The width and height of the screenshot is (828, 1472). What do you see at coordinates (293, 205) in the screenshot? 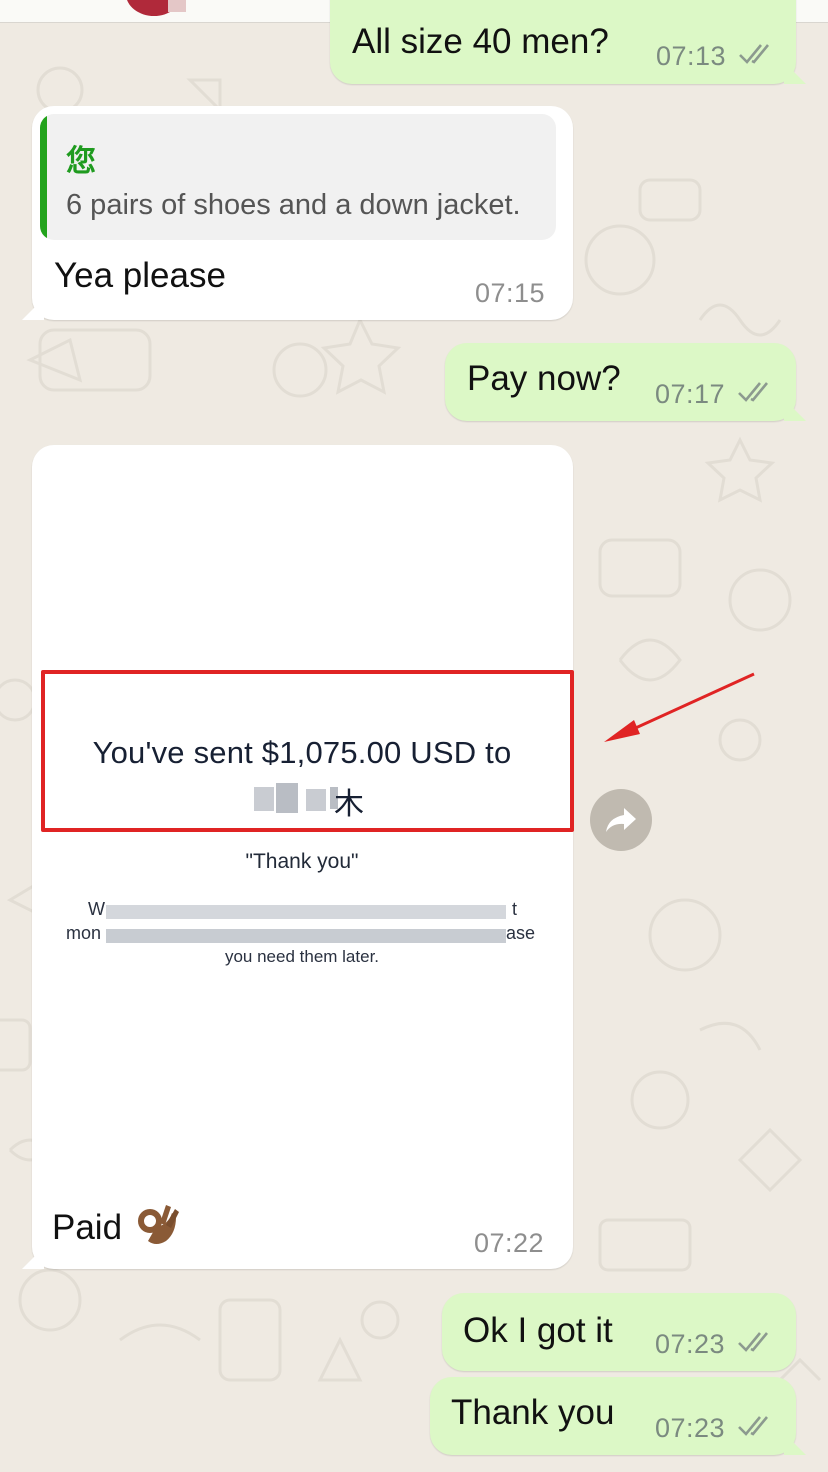
I see `quote-text: 6 pairs of shoes and a down jacket.` at bounding box center [293, 205].